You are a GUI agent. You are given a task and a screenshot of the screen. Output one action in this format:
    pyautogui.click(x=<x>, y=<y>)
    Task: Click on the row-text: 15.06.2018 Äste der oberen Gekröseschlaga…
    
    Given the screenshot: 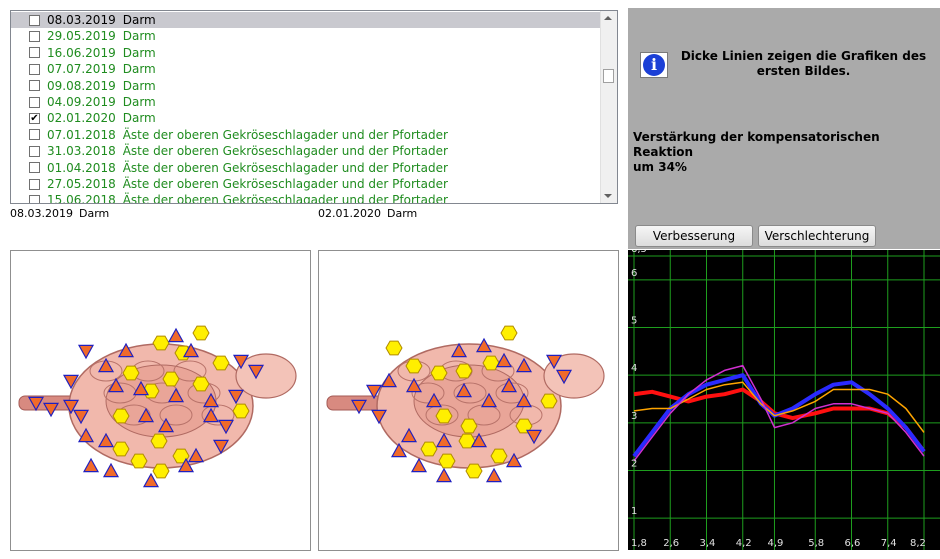 What is the action you would take?
    pyautogui.click(x=247, y=198)
    